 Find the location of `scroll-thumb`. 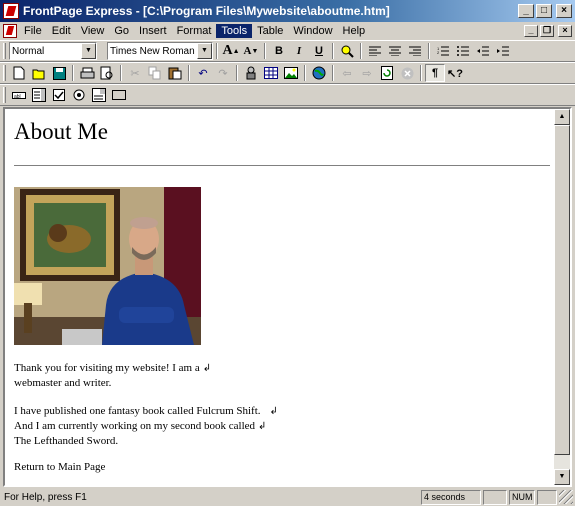

scroll-thumb is located at coordinates (562, 290).